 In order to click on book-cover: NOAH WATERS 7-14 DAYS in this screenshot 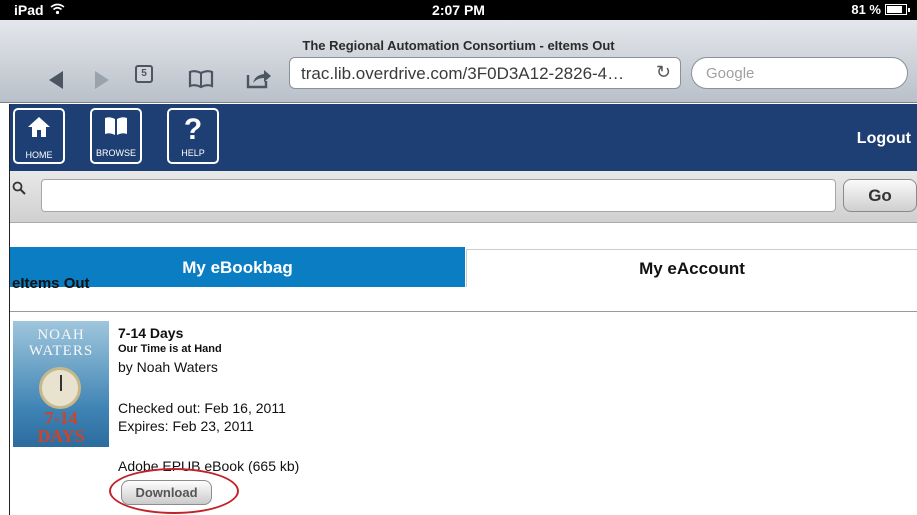, I will do `click(61, 384)`.